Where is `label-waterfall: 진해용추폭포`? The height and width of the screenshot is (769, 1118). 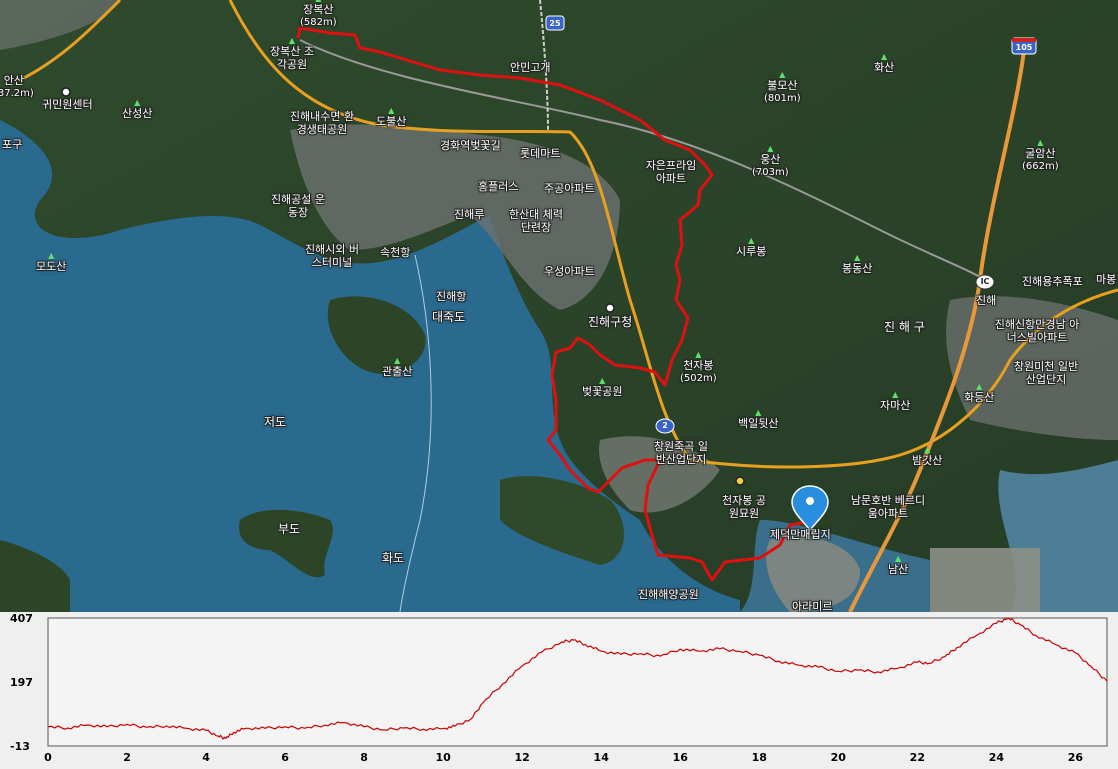
label-waterfall: 진해용추폭포 is located at coordinates (1052, 281).